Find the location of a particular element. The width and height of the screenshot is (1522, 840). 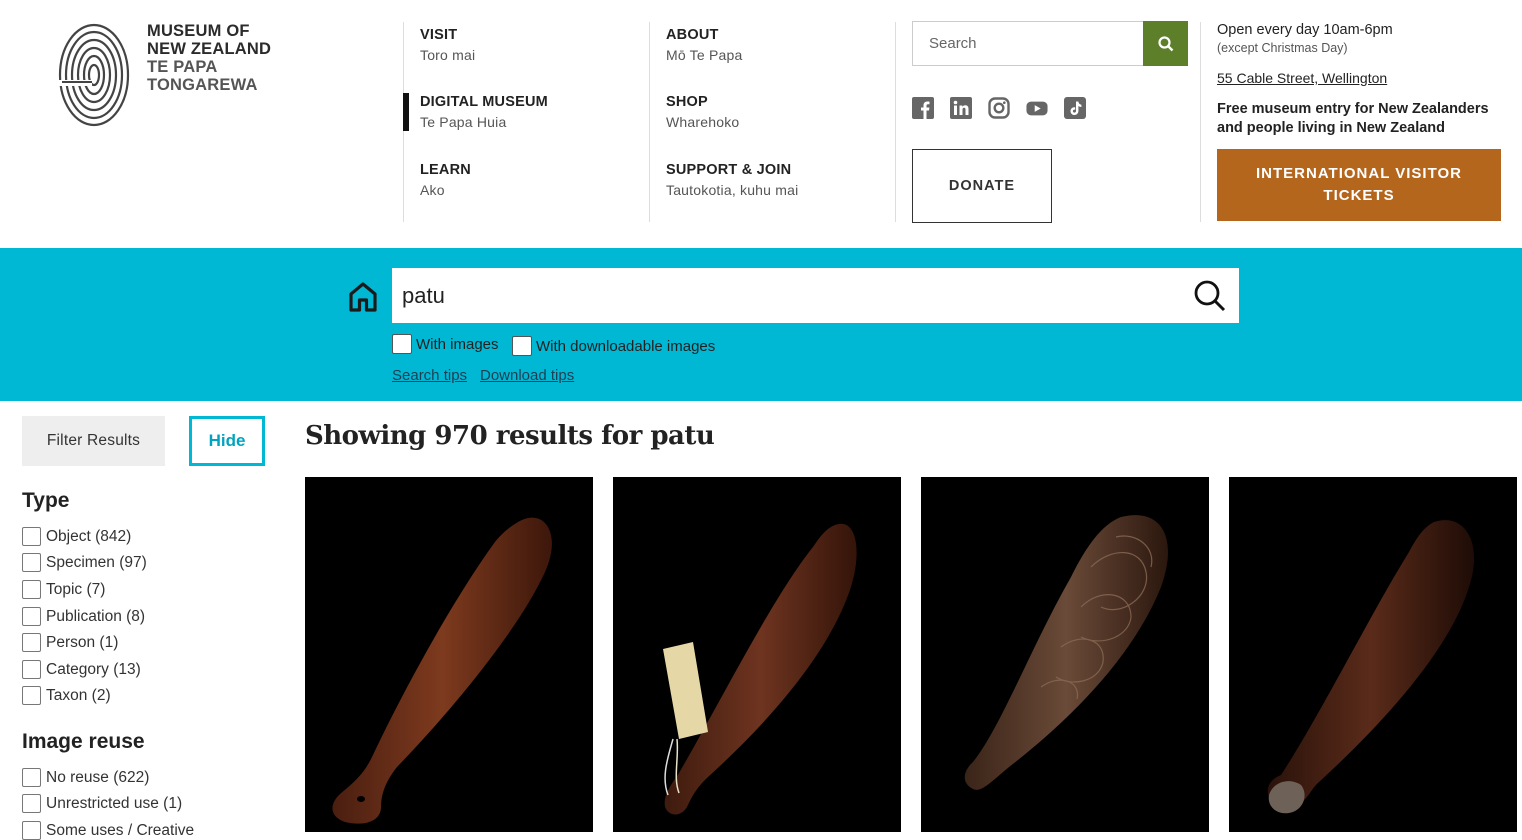

nav-title: ABOUT is located at coordinates (692, 35).